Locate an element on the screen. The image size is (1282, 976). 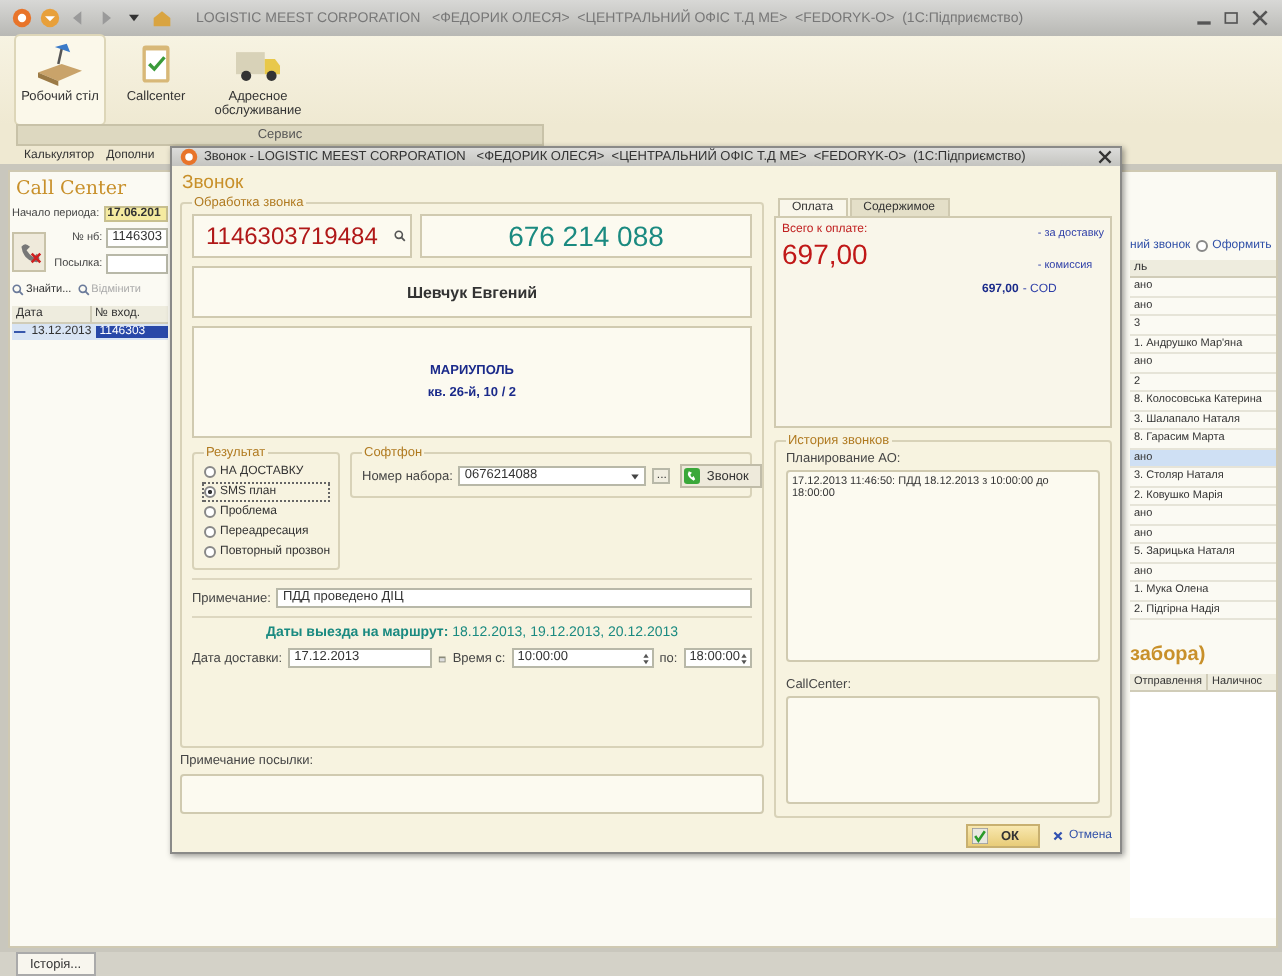
phone-icon is located at coordinates (692, 476).